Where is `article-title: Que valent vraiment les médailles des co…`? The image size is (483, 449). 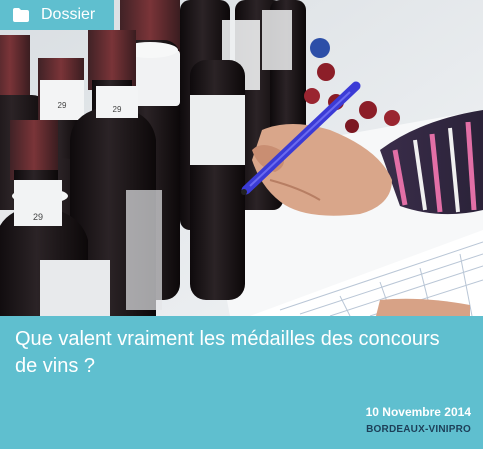
article-title: Que valent vraiment les médailles des co… is located at coordinates (235, 353).